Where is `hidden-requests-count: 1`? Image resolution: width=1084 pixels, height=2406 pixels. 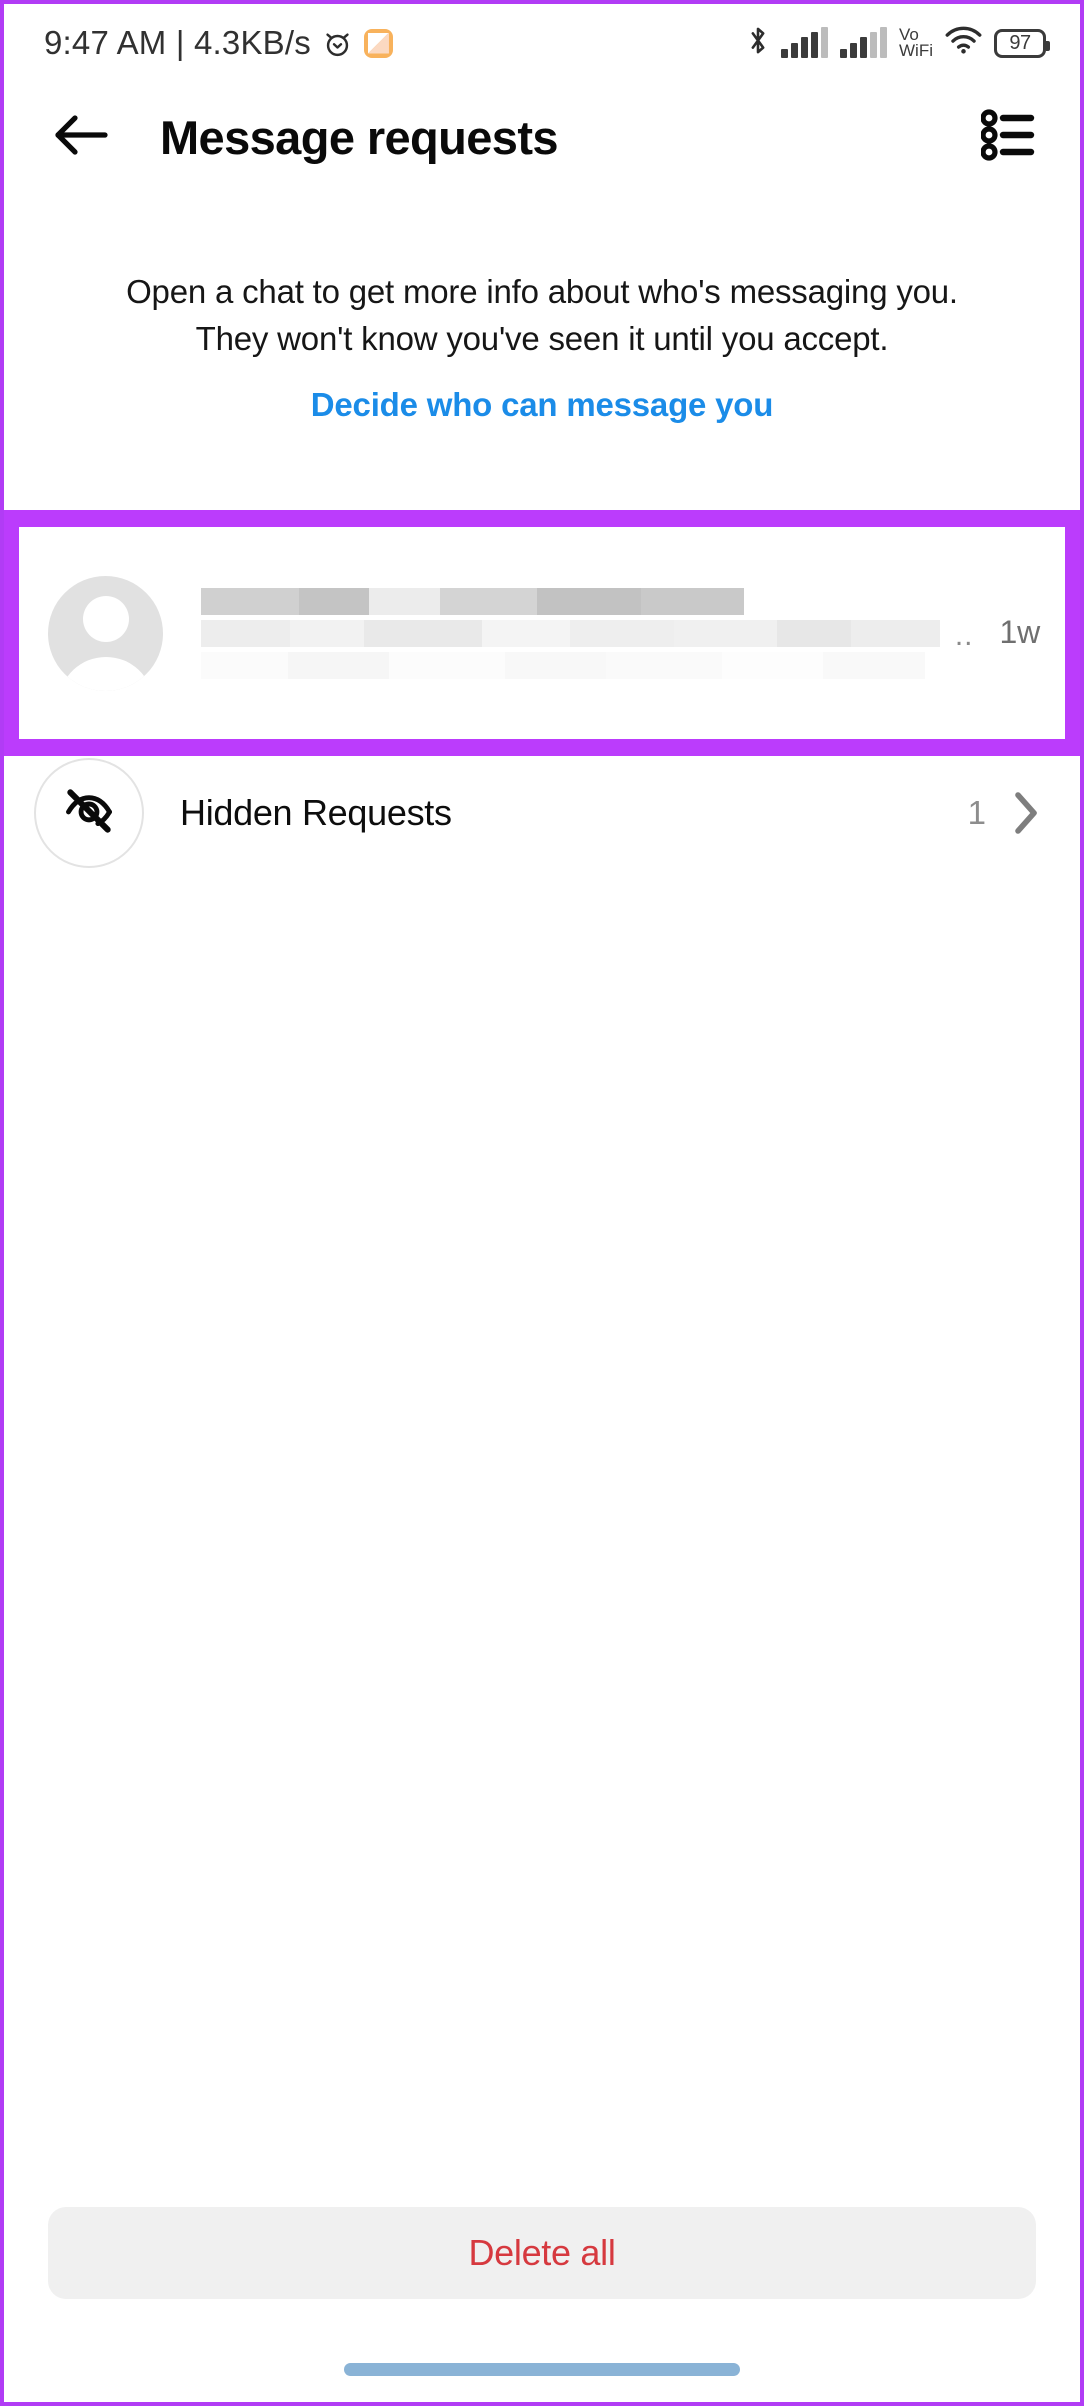
hidden-requests-count: 1 is located at coordinates (976, 812).